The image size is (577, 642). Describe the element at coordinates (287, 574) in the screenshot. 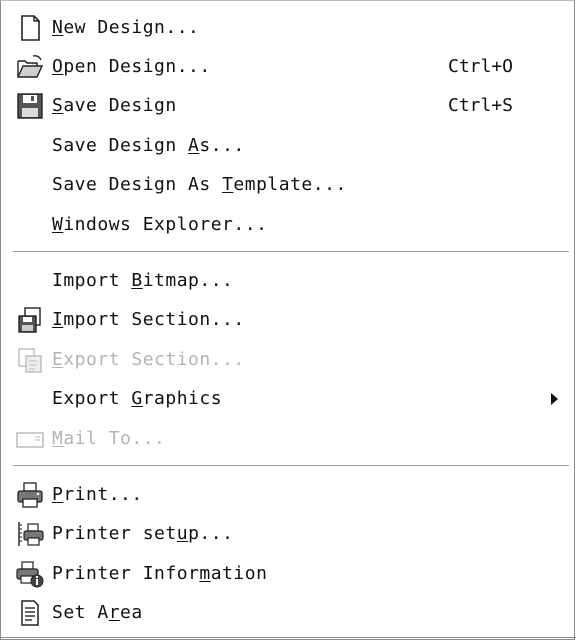

I see `menu-item-printer-information: Printer Information` at that location.